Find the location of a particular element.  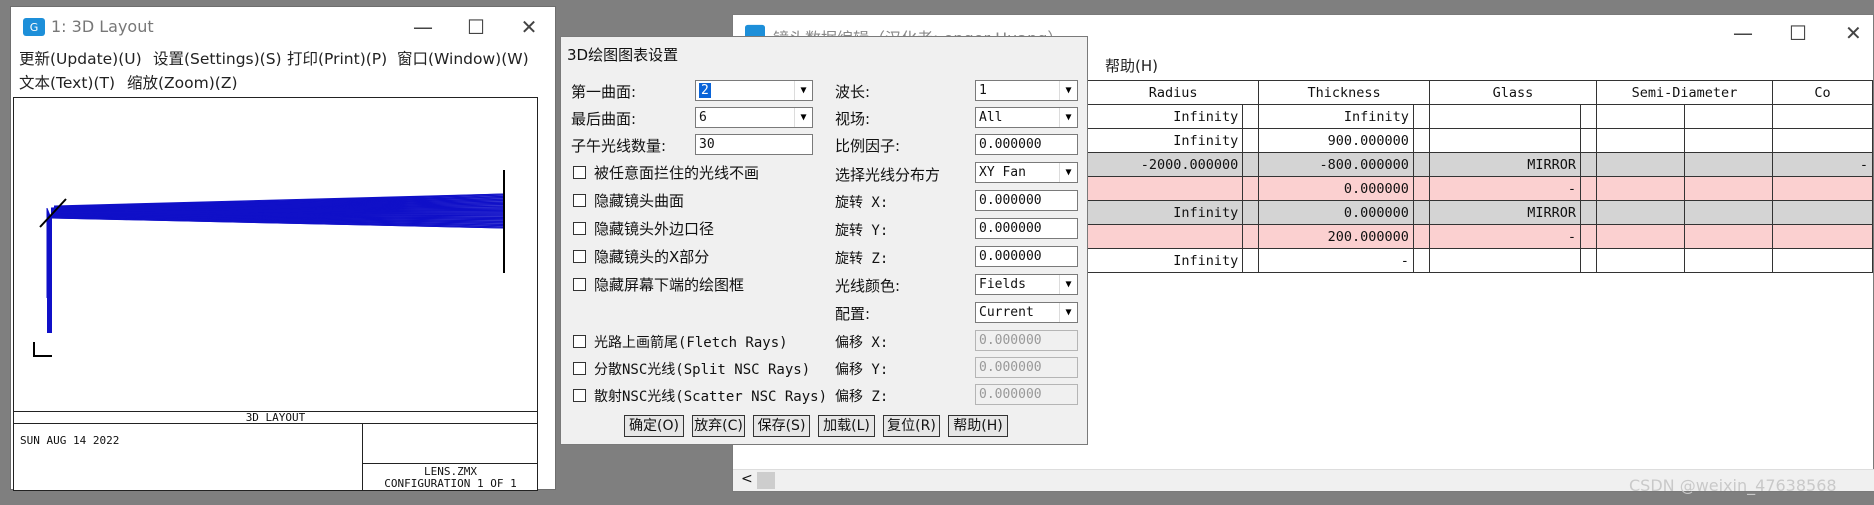

cell-glass: MIRROR is located at coordinates (1505, 212).